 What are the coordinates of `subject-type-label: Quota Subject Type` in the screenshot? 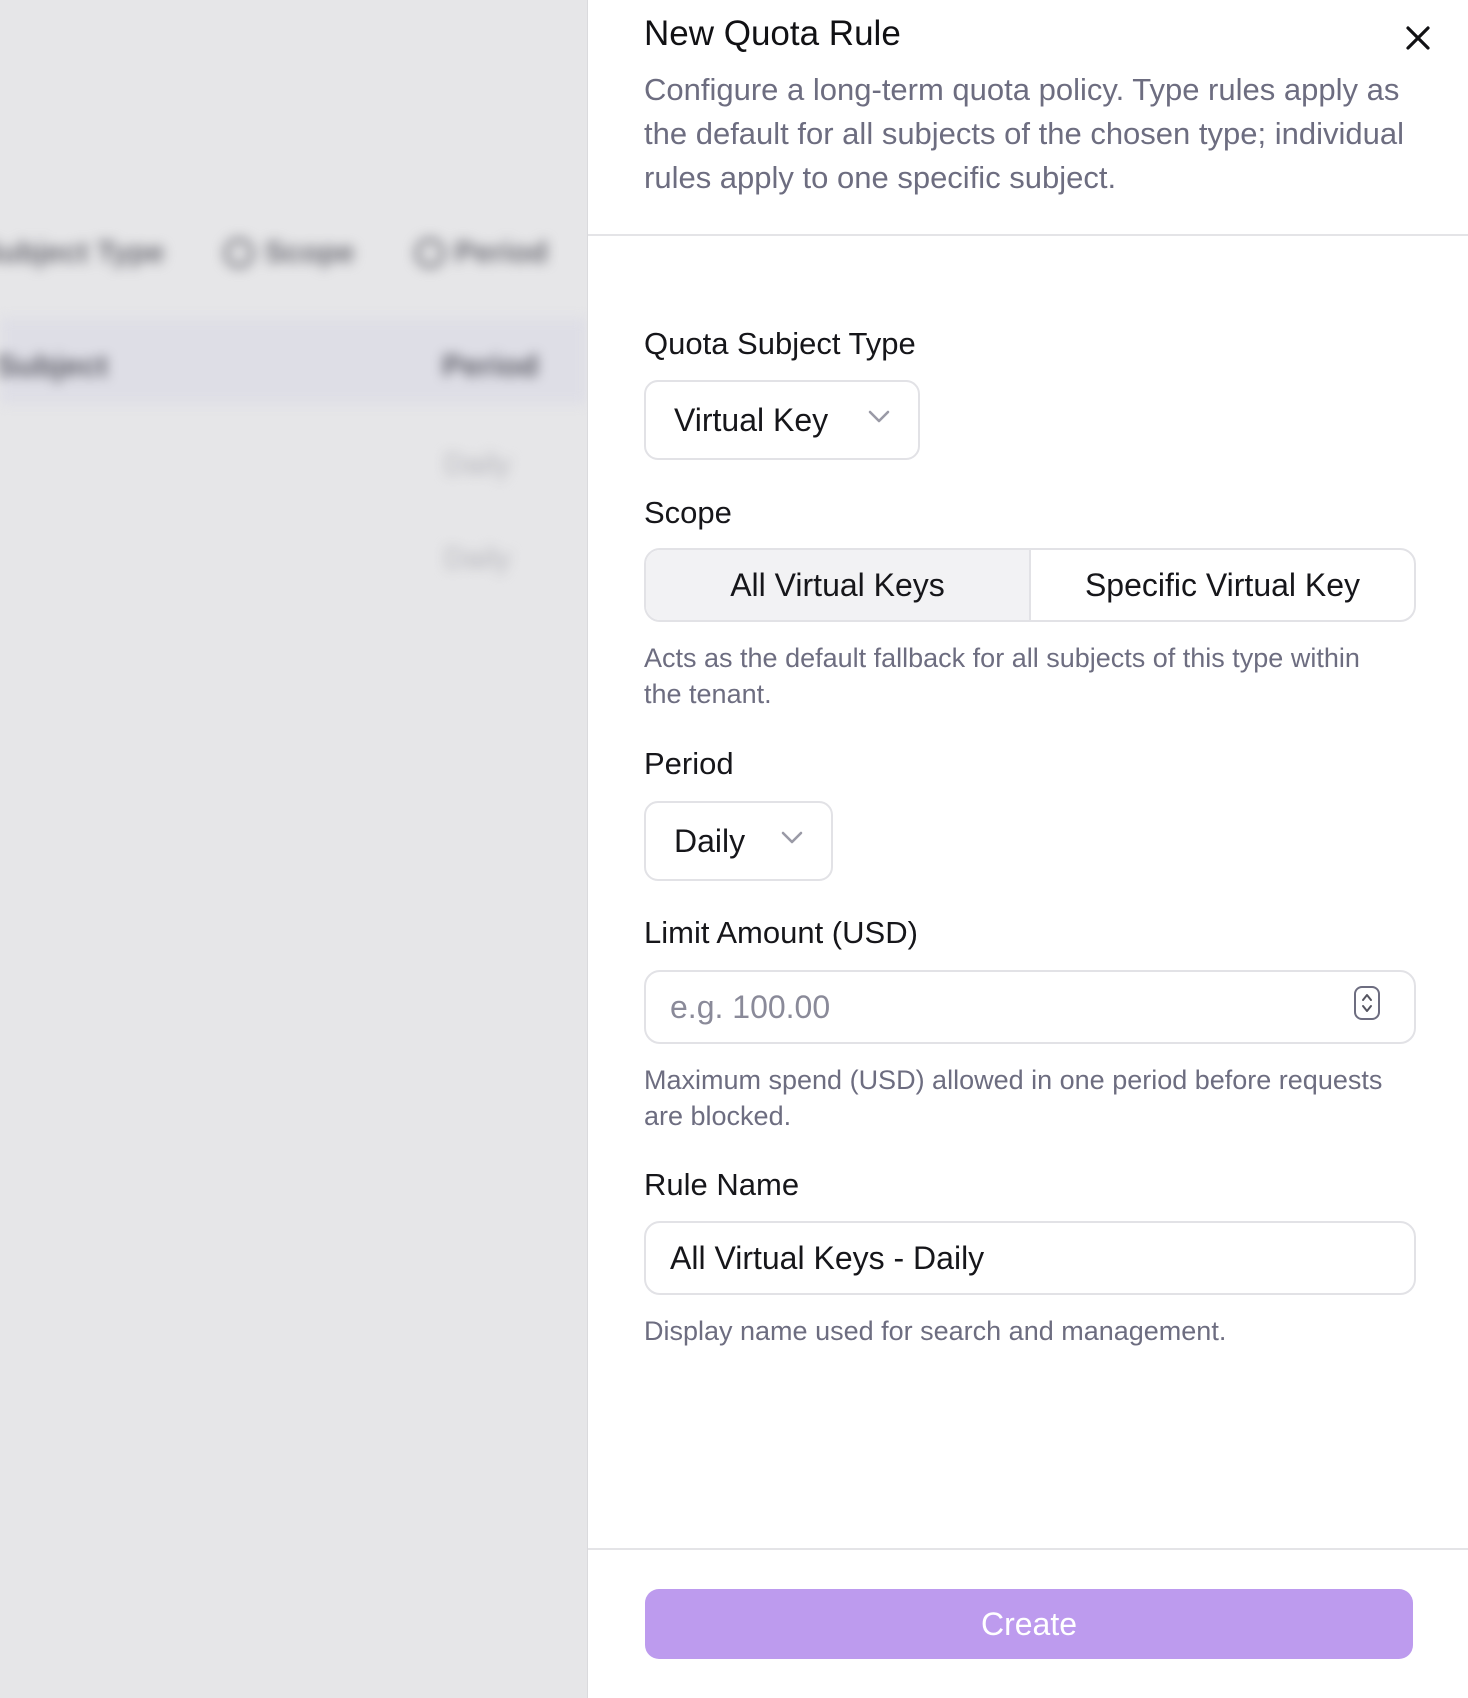 It's located at (780, 343).